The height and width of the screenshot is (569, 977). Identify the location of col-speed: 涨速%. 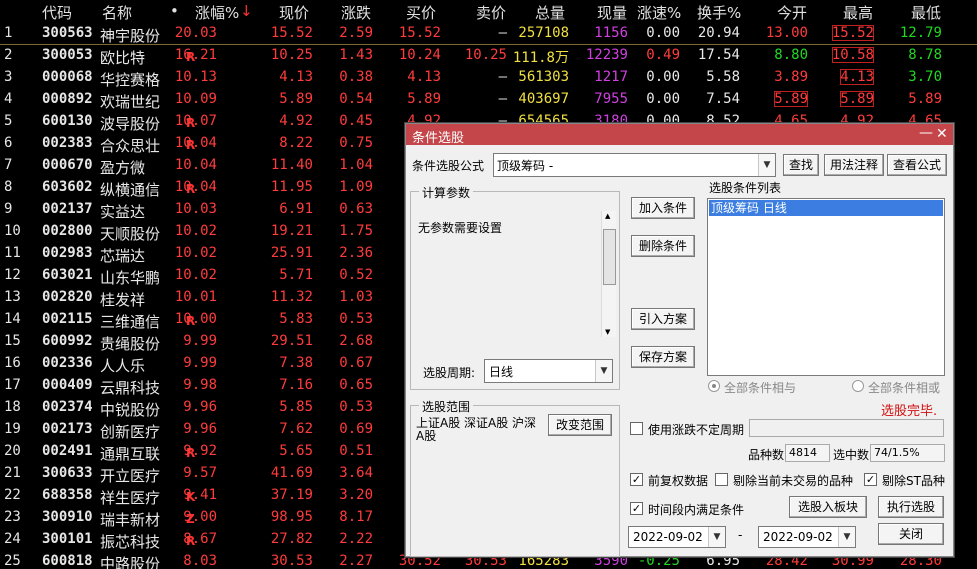
(659, 12).